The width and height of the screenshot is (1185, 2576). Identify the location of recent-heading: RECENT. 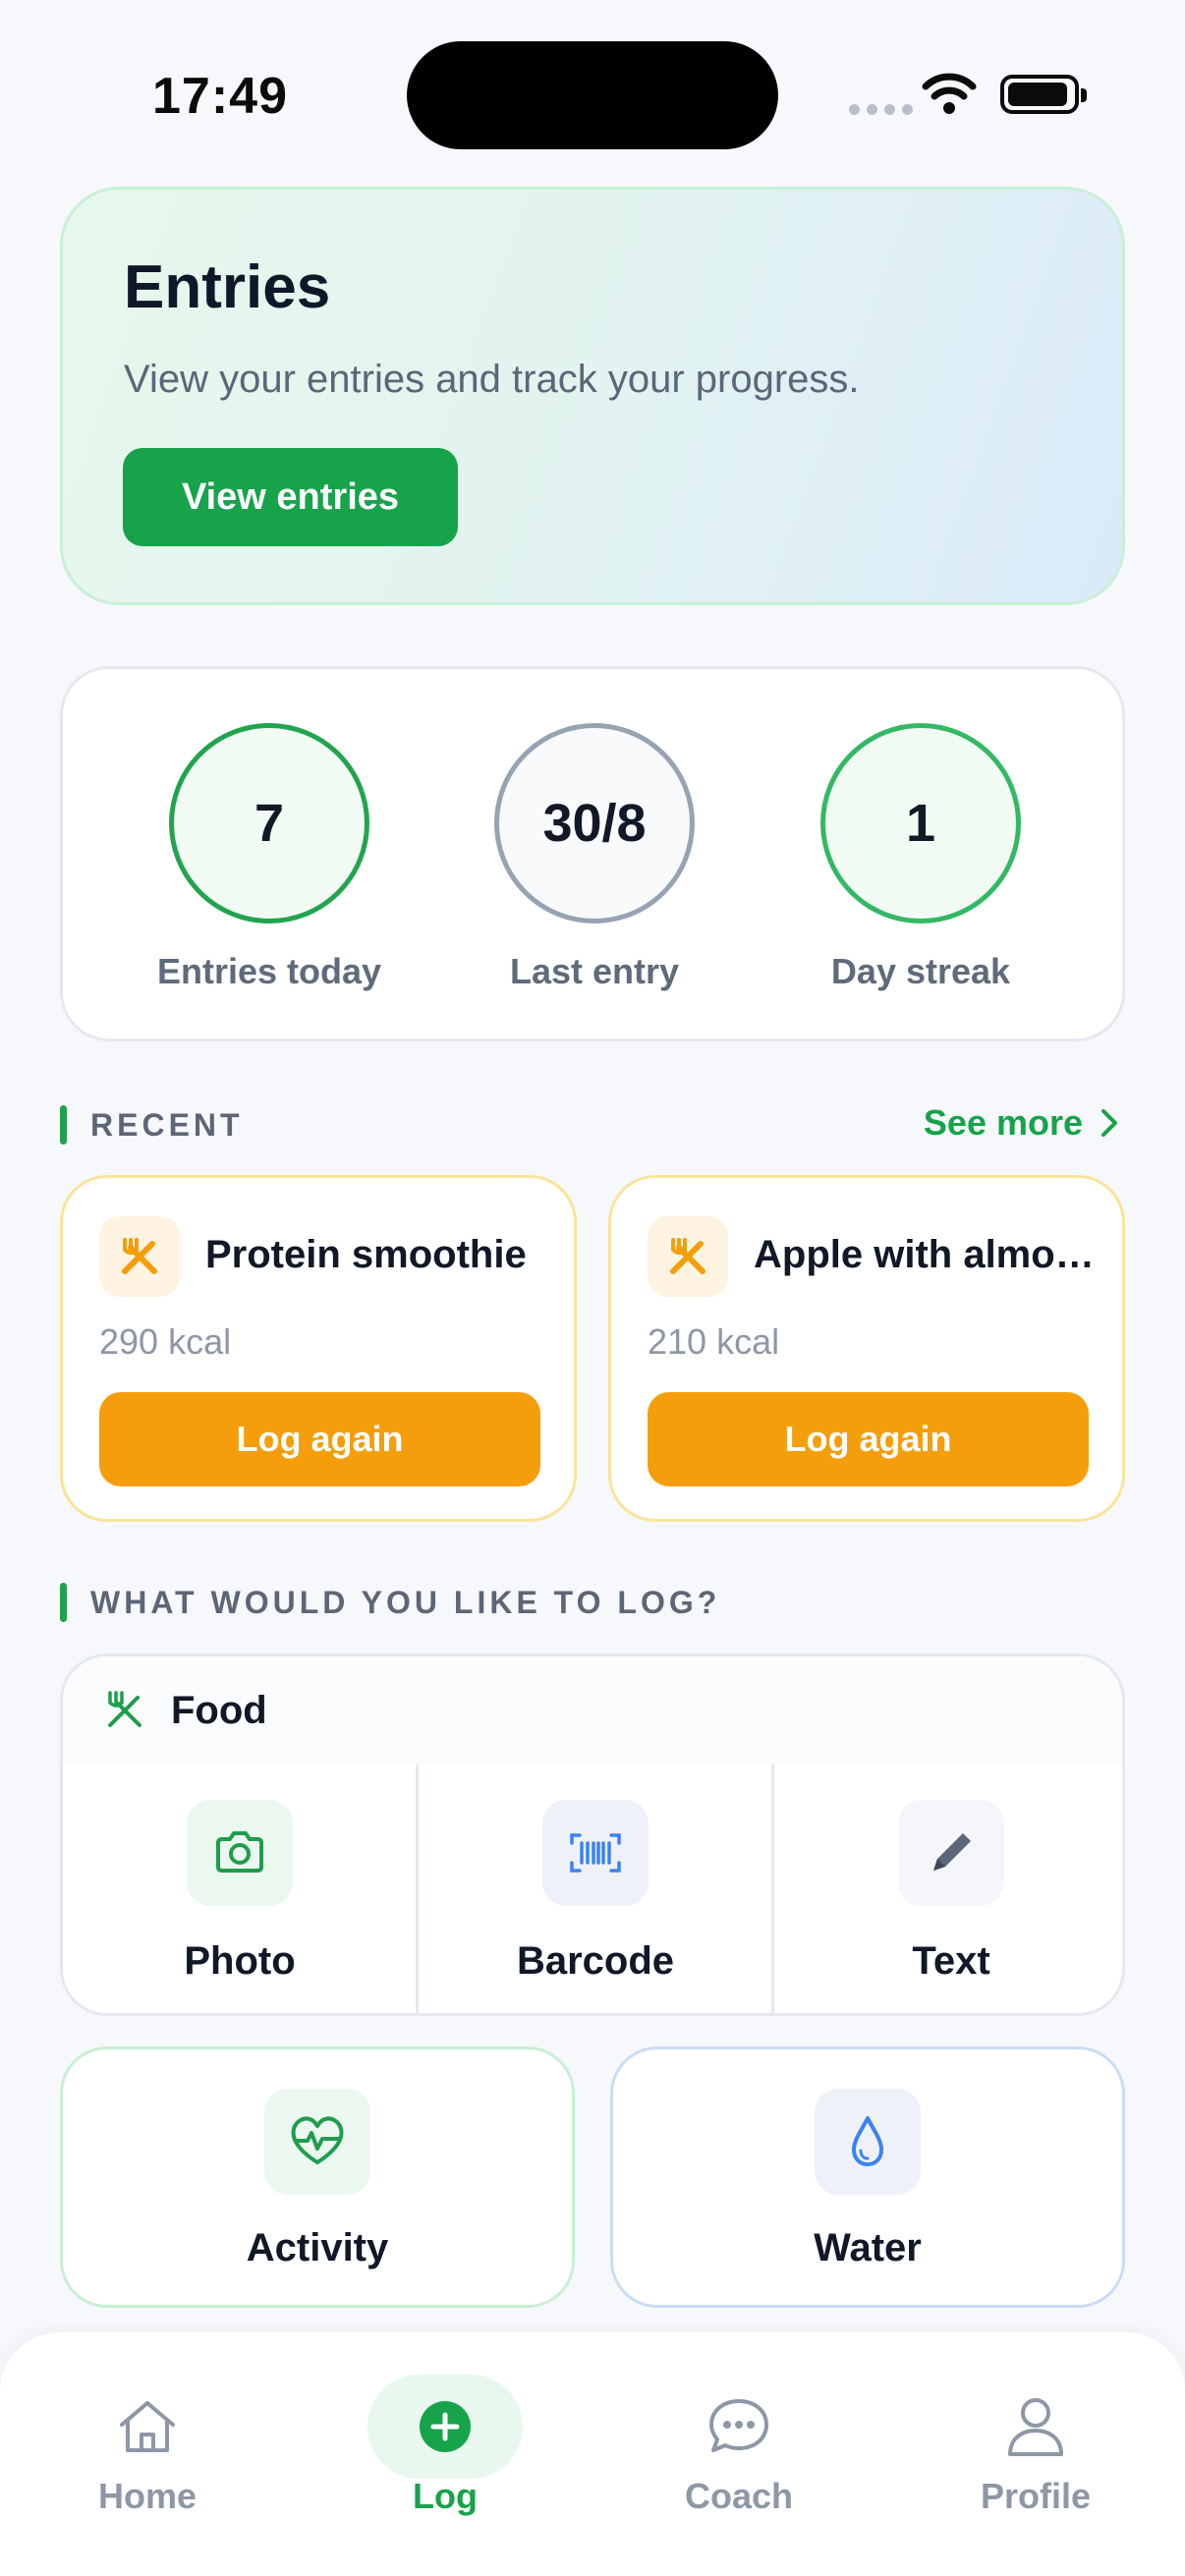
(167, 1124).